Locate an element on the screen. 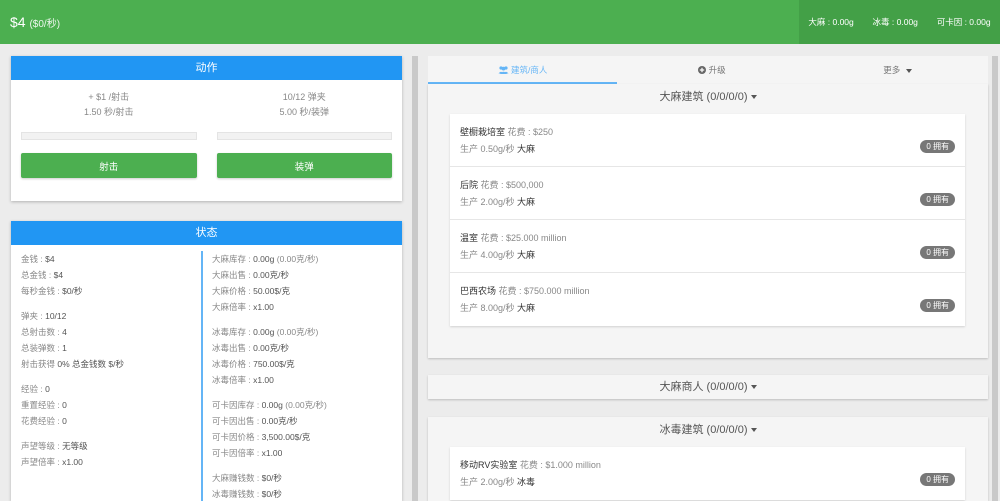 Image resolution: width=1000 pixels, height=501 pixels. status-row: 大麻出售 : 0.00克/秒 is located at coordinates (250, 275).